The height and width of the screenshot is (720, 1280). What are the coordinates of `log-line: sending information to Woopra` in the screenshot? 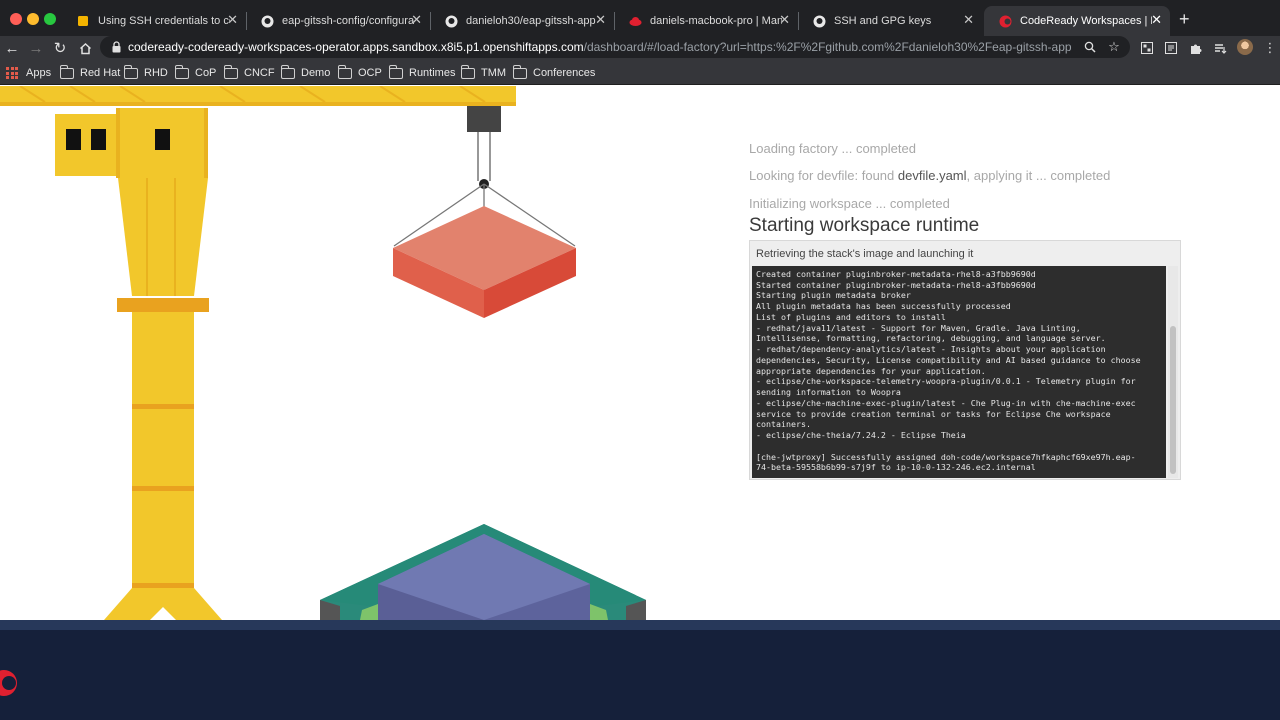 It's located at (828, 392).